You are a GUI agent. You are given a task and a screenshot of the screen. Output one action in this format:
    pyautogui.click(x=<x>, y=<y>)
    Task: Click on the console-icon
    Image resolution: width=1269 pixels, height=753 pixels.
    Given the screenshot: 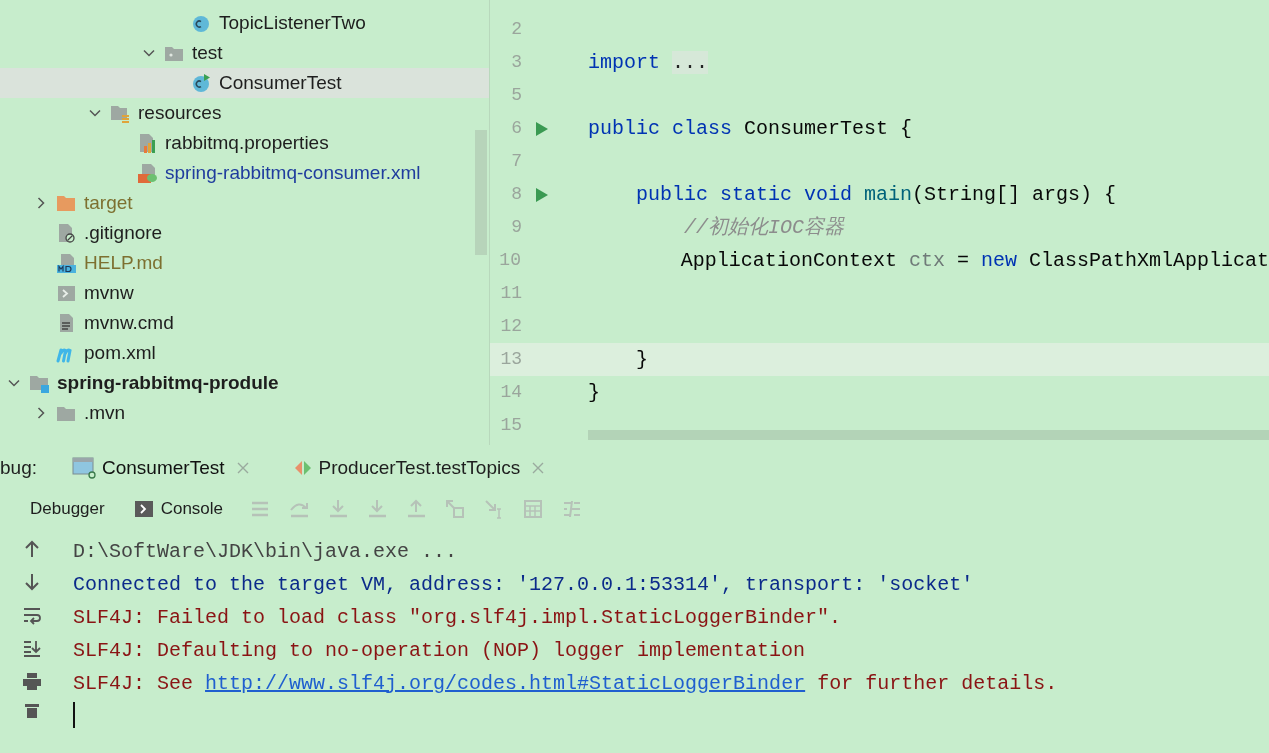 What is the action you would take?
    pyautogui.click(x=143, y=509)
    